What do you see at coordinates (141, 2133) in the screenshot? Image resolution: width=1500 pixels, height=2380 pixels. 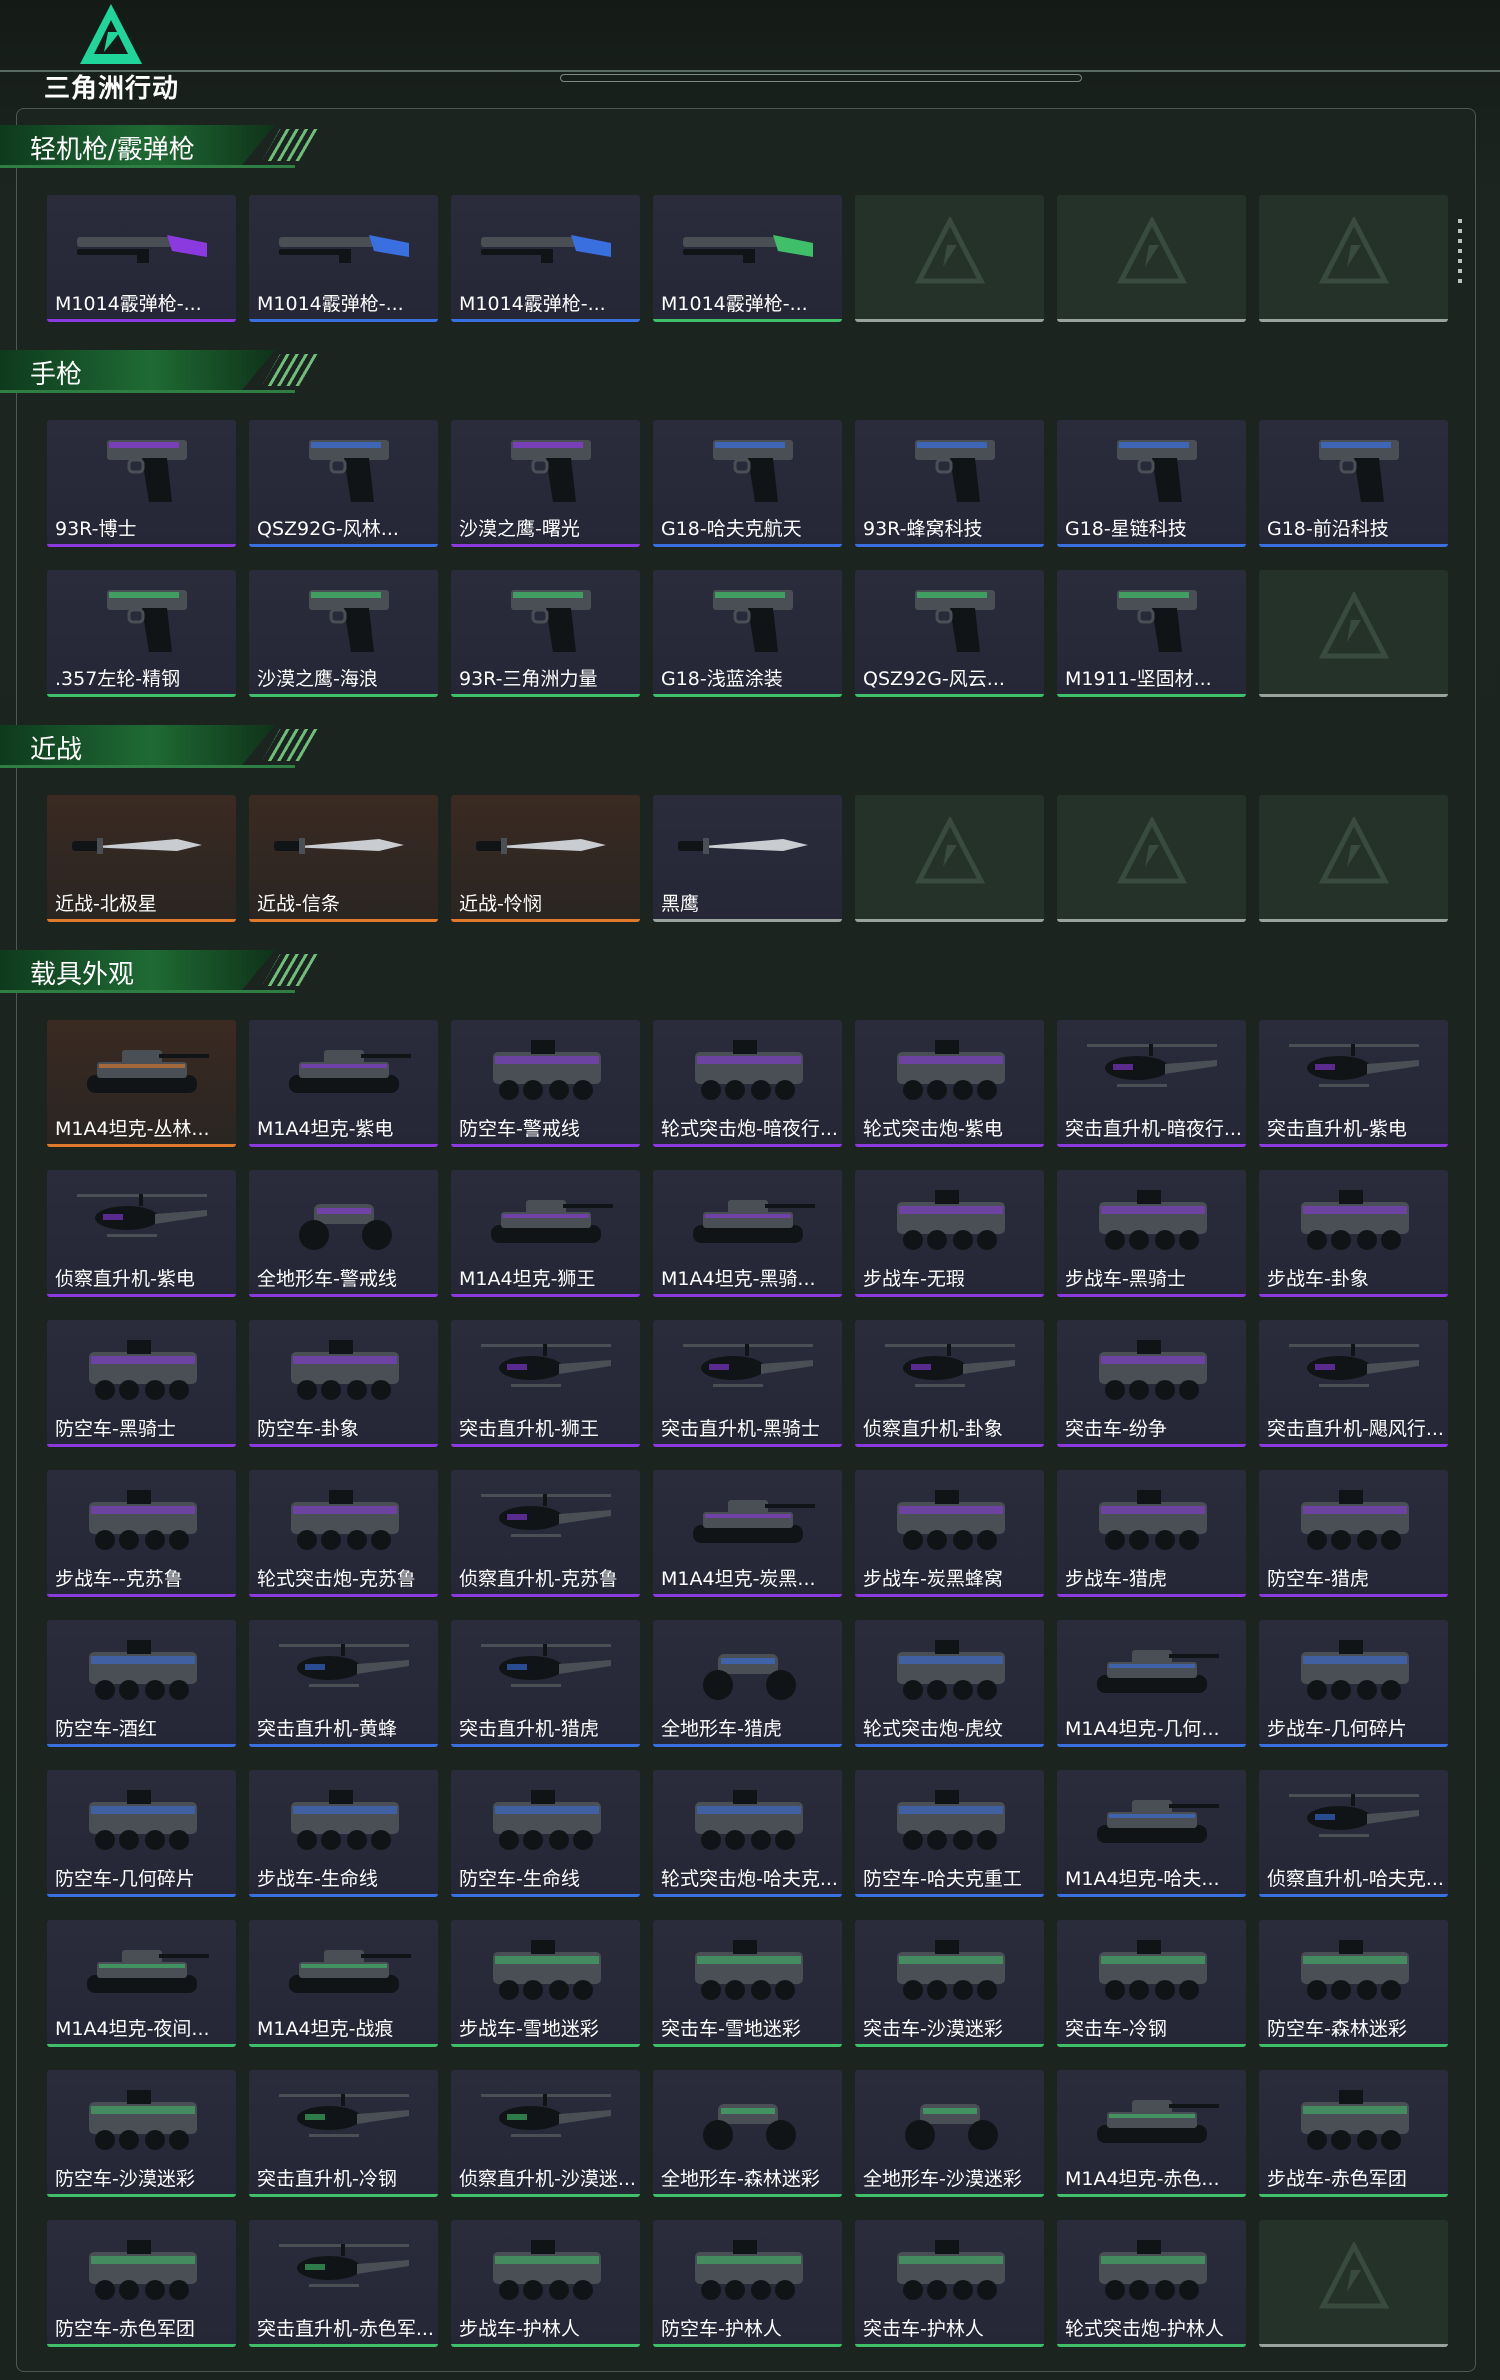 I see `item-tile: 防空车-沙漠迷彩` at bounding box center [141, 2133].